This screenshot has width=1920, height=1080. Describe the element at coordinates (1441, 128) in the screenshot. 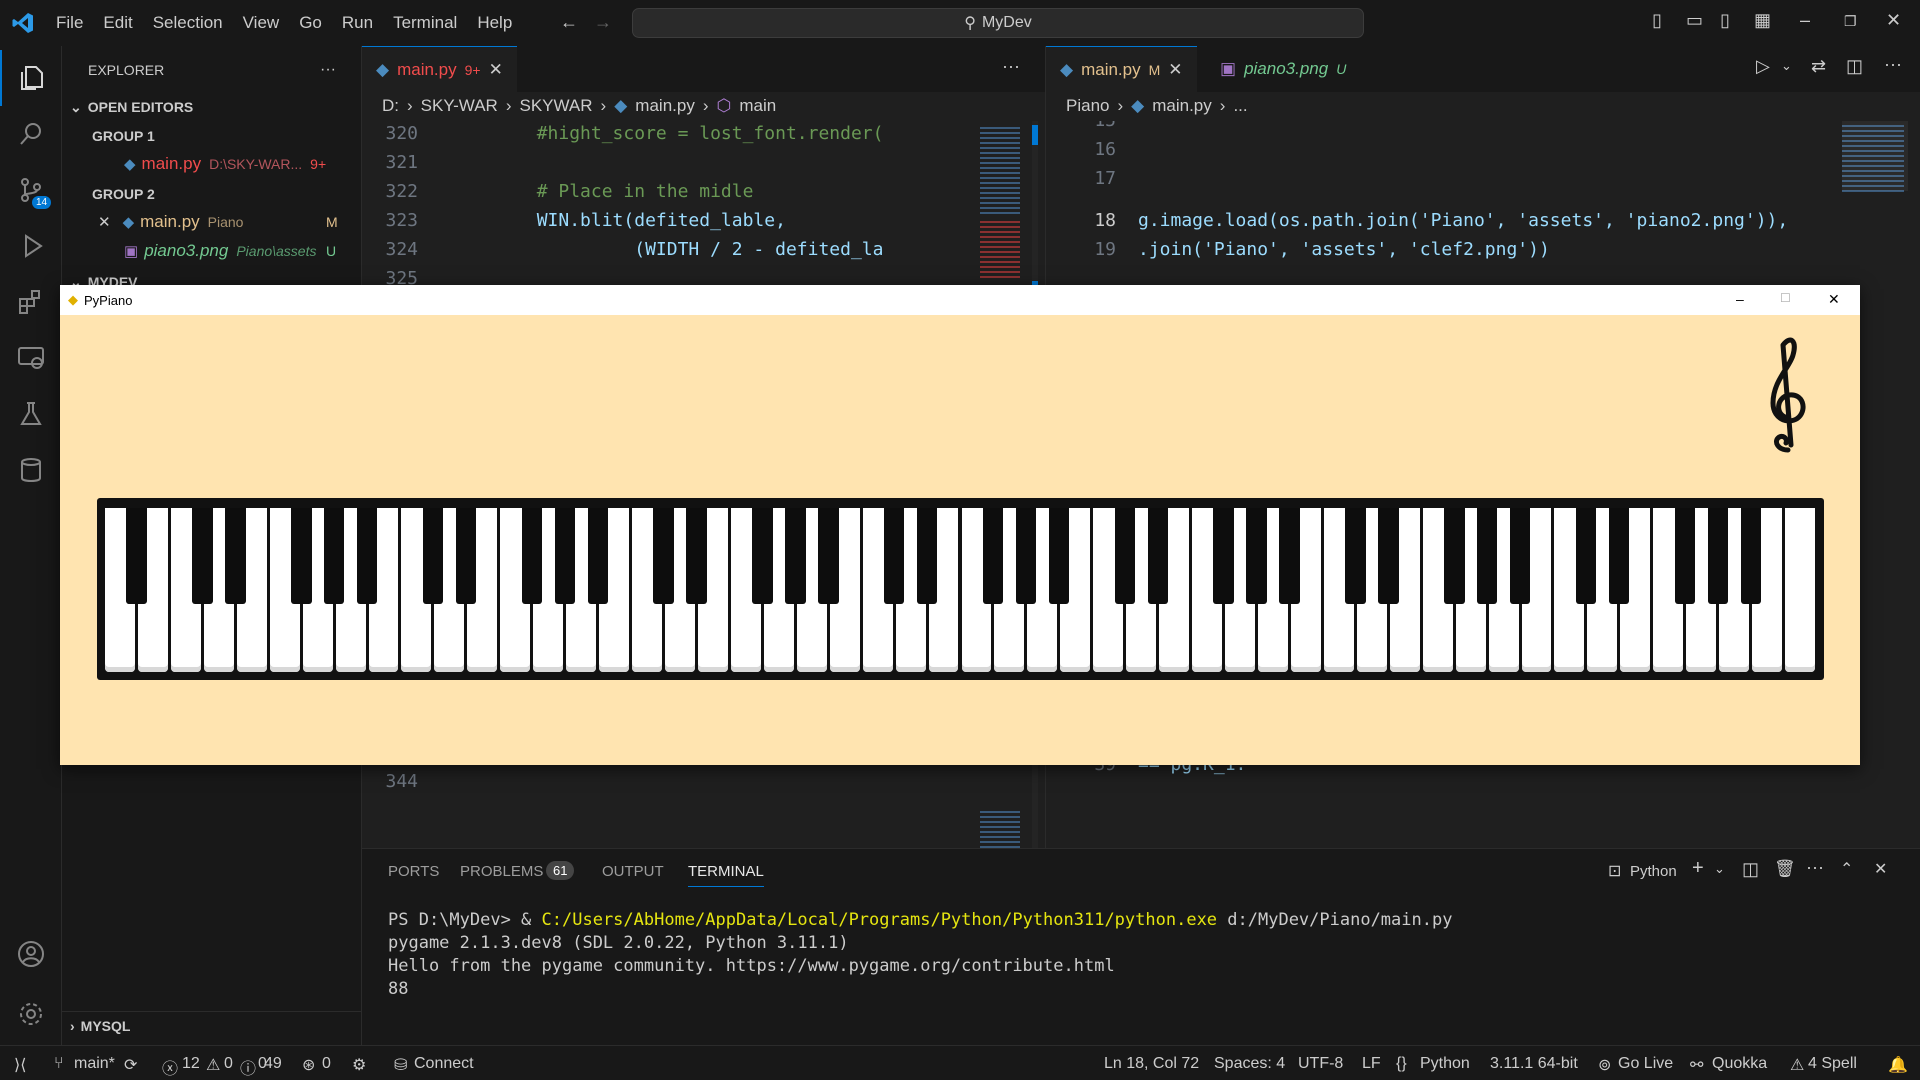

I see `code-line: 15` at that location.